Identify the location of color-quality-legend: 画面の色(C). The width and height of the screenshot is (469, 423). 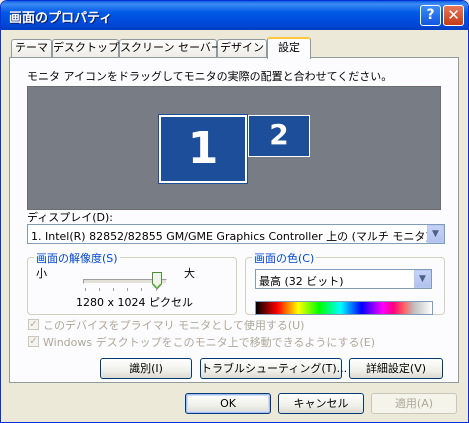
(284, 258).